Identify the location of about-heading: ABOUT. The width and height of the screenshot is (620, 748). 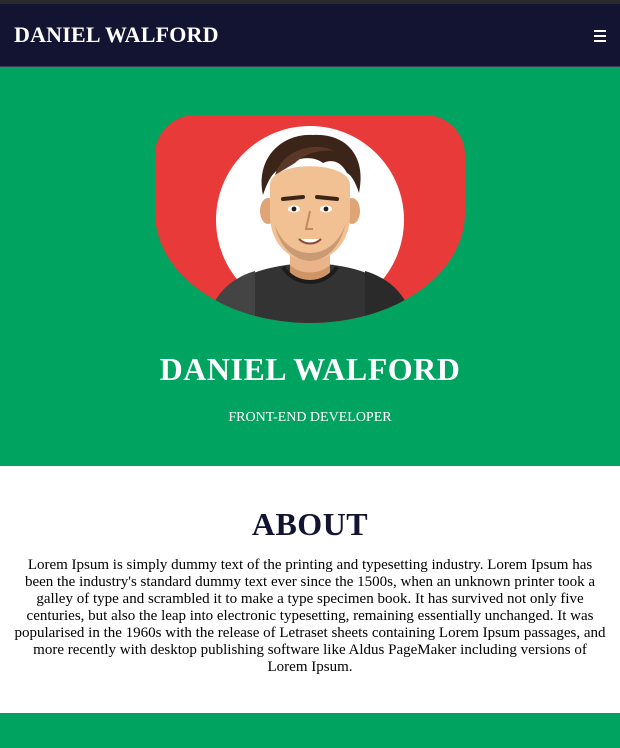
(310, 524).